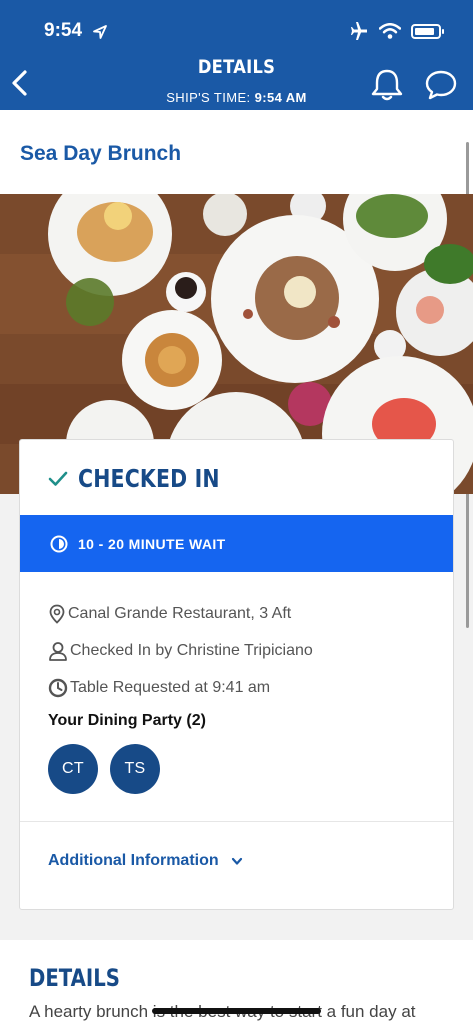 This screenshot has height=1023, width=473. What do you see at coordinates (208, 97) in the screenshot?
I see `ships-time-label: SHIP'S TIME:` at bounding box center [208, 97].